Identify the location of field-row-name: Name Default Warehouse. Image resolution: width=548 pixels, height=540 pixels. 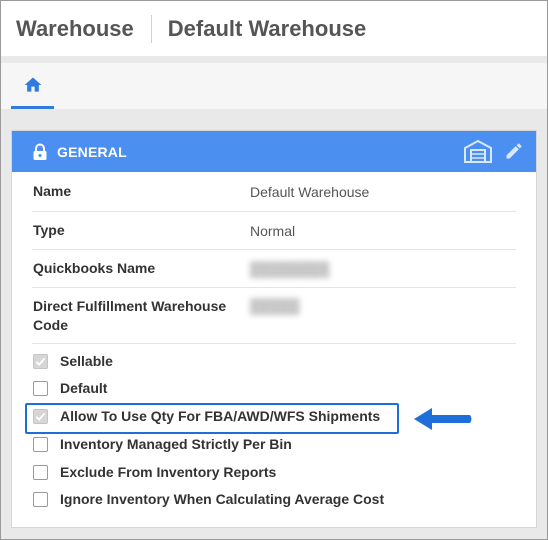
(274, 192).